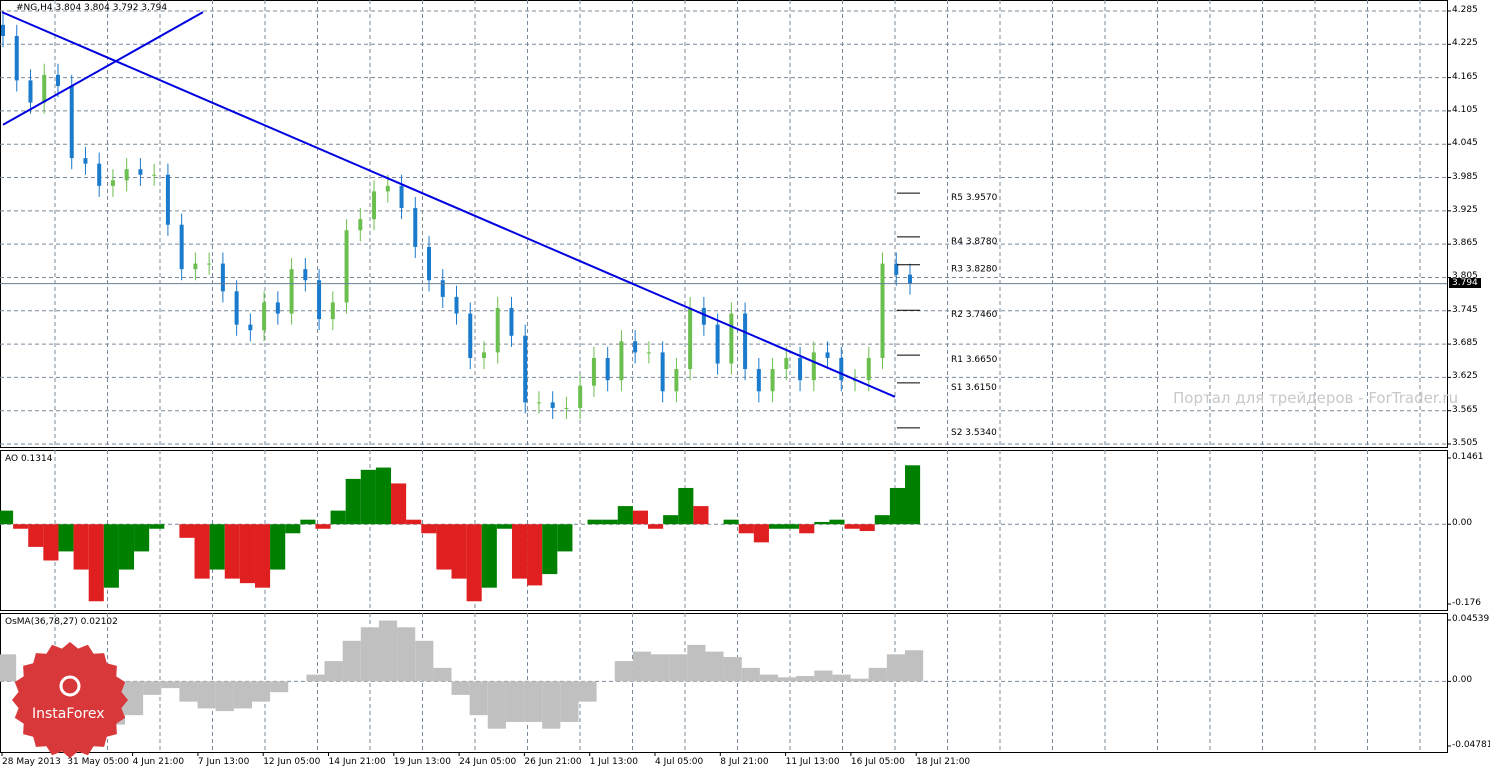  Describe the element at coordinates (679, 762) in the screenshot. I see `time-tick: 4 Jul 05:00` at that location.